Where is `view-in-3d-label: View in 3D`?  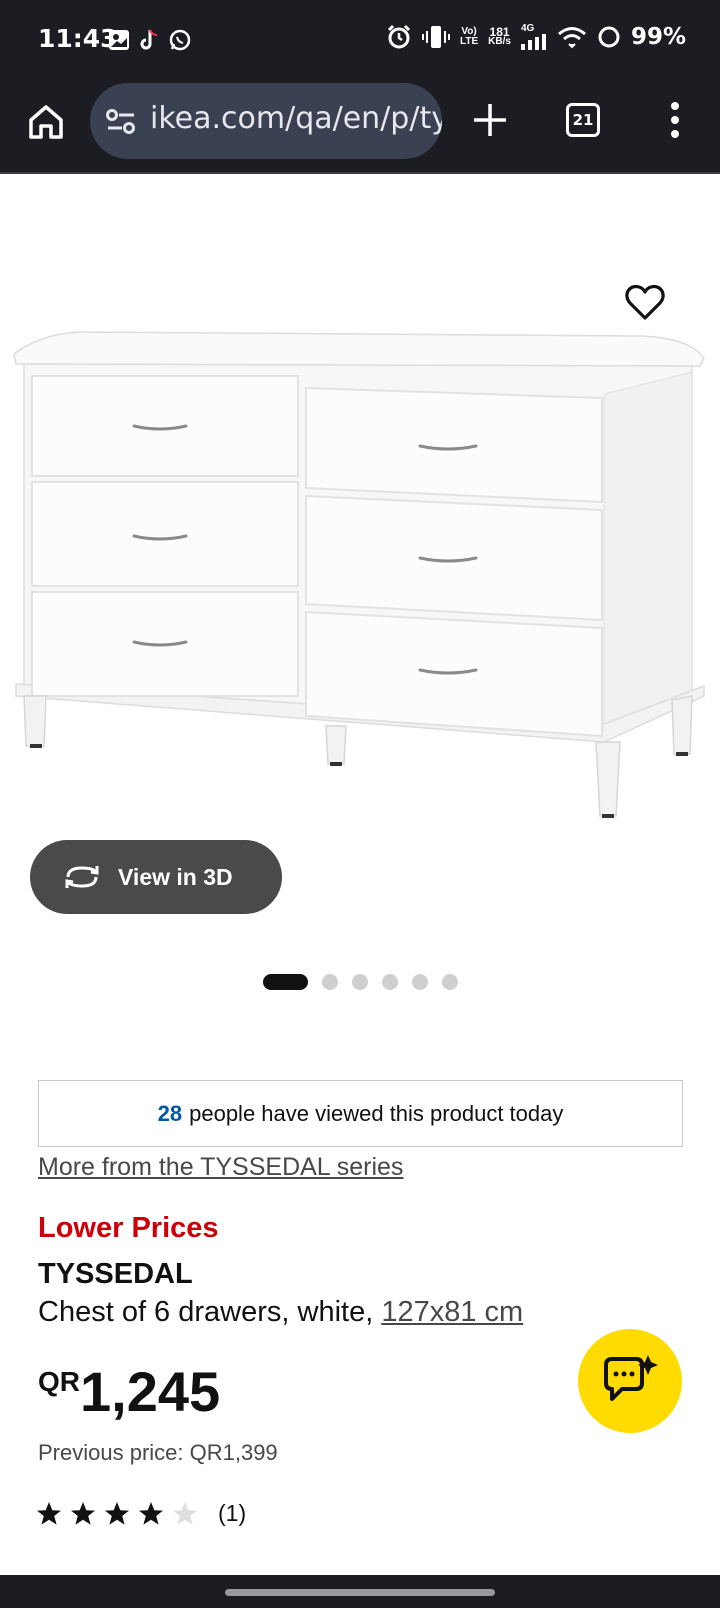
view-in-3d-label: View in 3D is located at coordinates (175, 876).